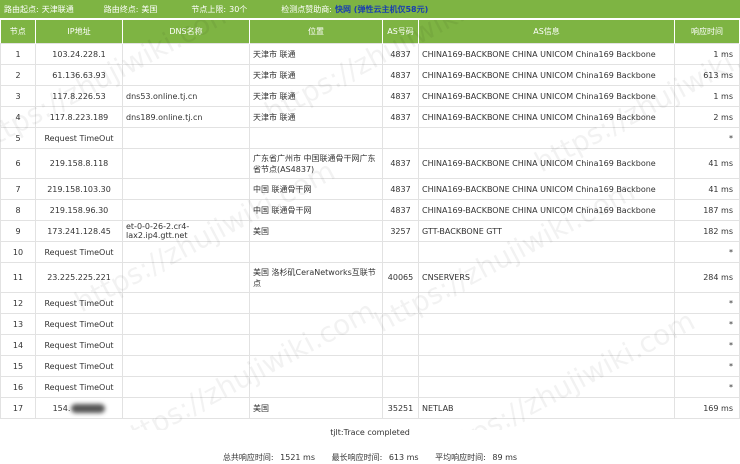  Describe the element at coordinates (121, 9) in the screenshot. I see `route-end-label: 路由终点:` at that location.